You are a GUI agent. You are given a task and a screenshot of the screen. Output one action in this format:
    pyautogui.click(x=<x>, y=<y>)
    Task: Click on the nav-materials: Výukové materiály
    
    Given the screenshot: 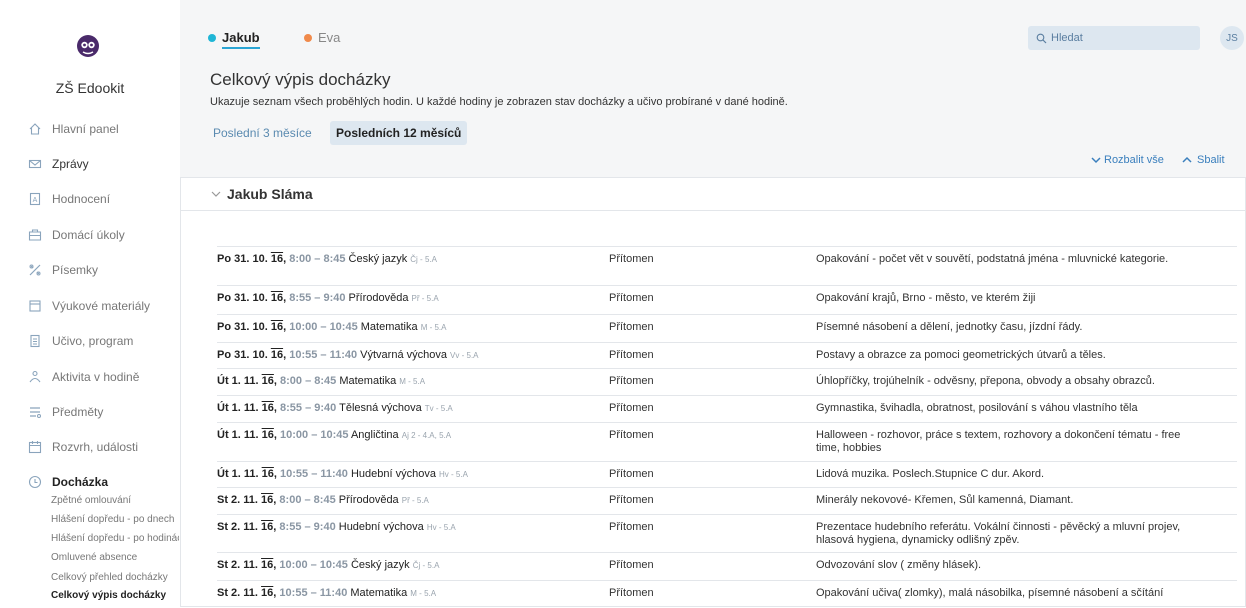 What is the action you would take?
    pyautogui.click(x=89, y=306)
    